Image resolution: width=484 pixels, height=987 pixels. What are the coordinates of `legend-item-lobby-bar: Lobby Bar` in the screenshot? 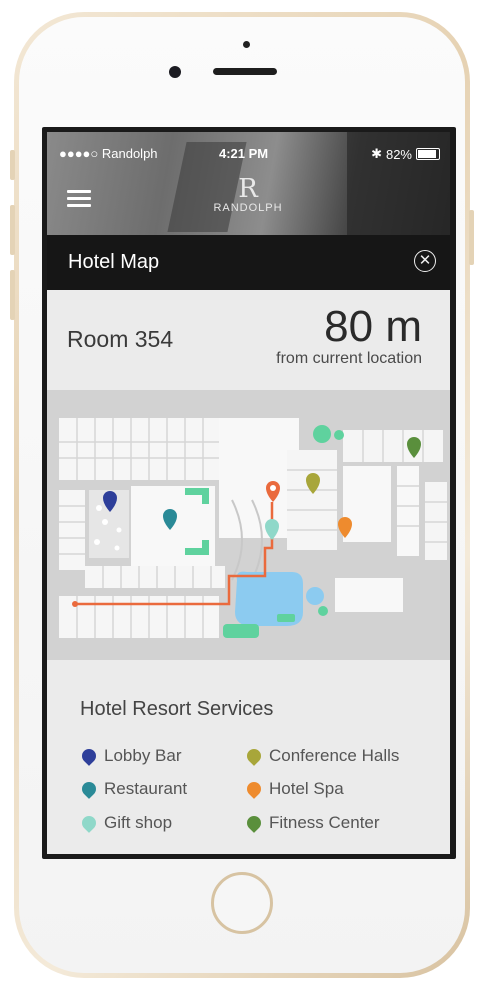 It's located at (130, 756).